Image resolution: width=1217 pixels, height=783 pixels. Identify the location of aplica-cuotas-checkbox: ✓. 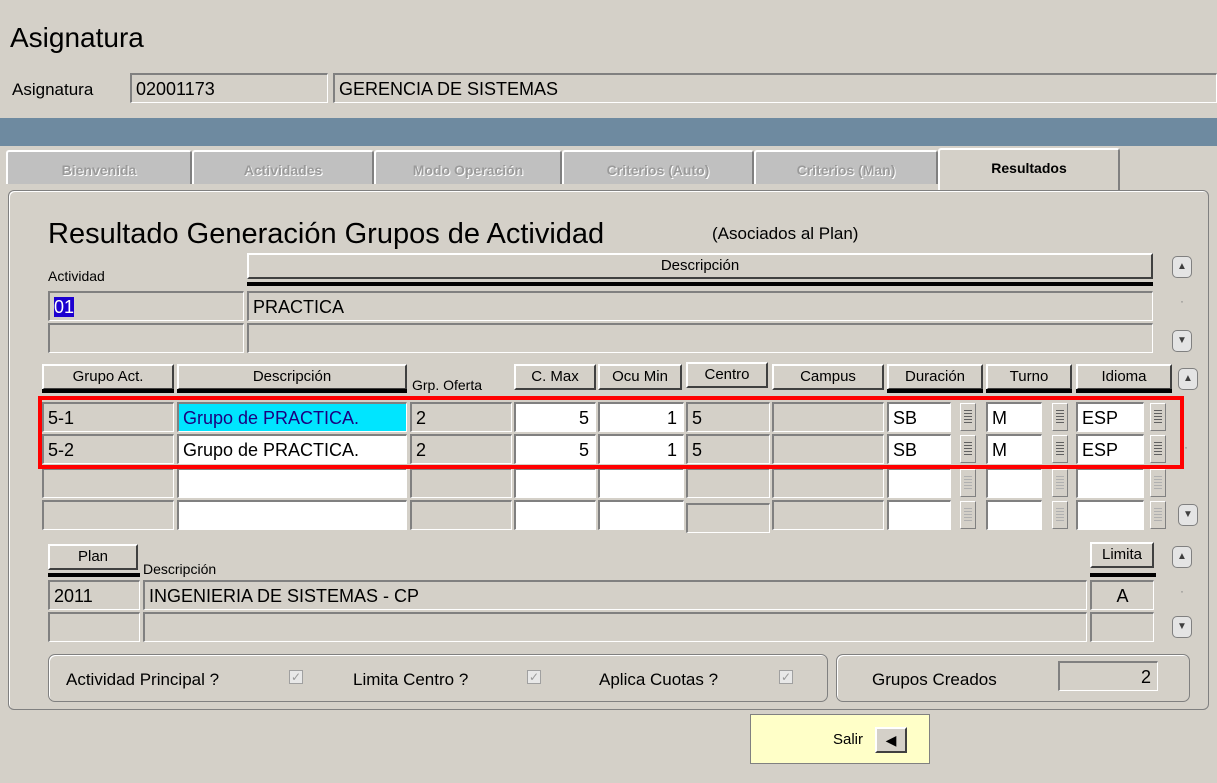
(786, 677).